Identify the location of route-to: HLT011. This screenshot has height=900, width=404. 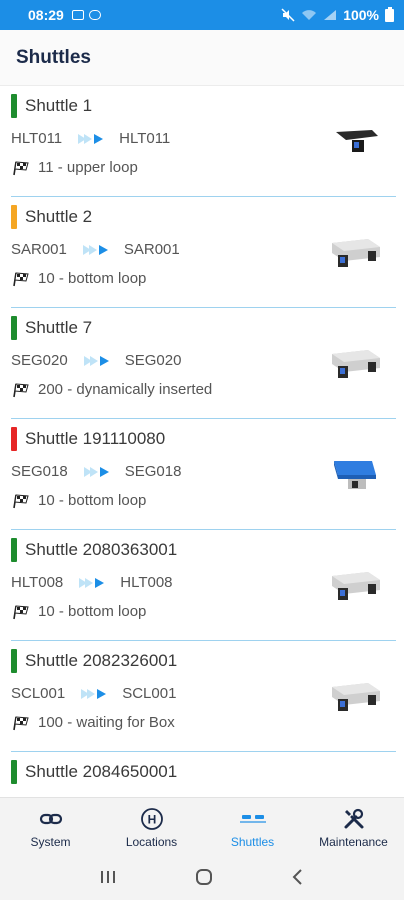
(145, 138).